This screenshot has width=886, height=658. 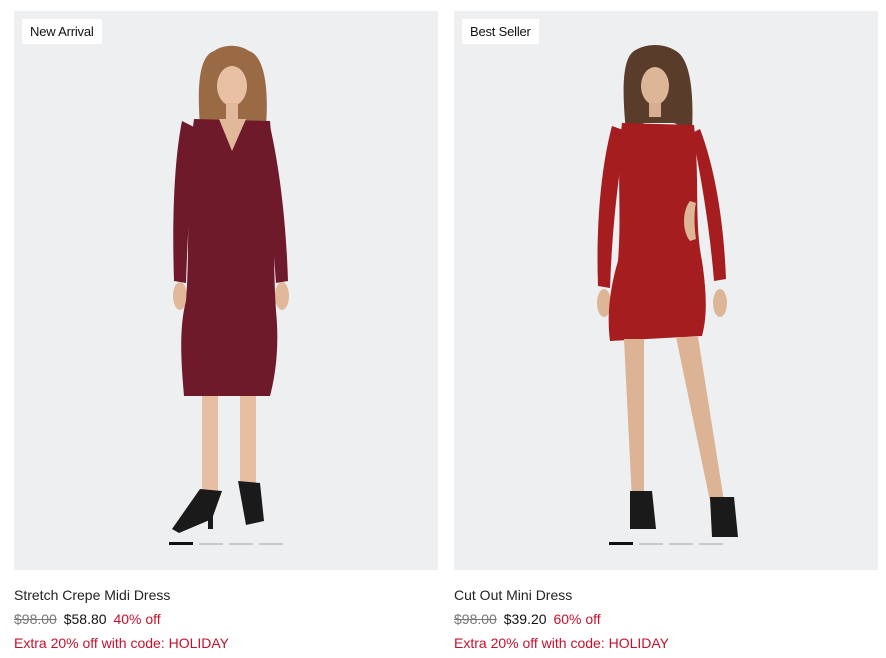 I want to click on product-name: Stretch Crepe Midi Dress, so click(x=226, y=595).